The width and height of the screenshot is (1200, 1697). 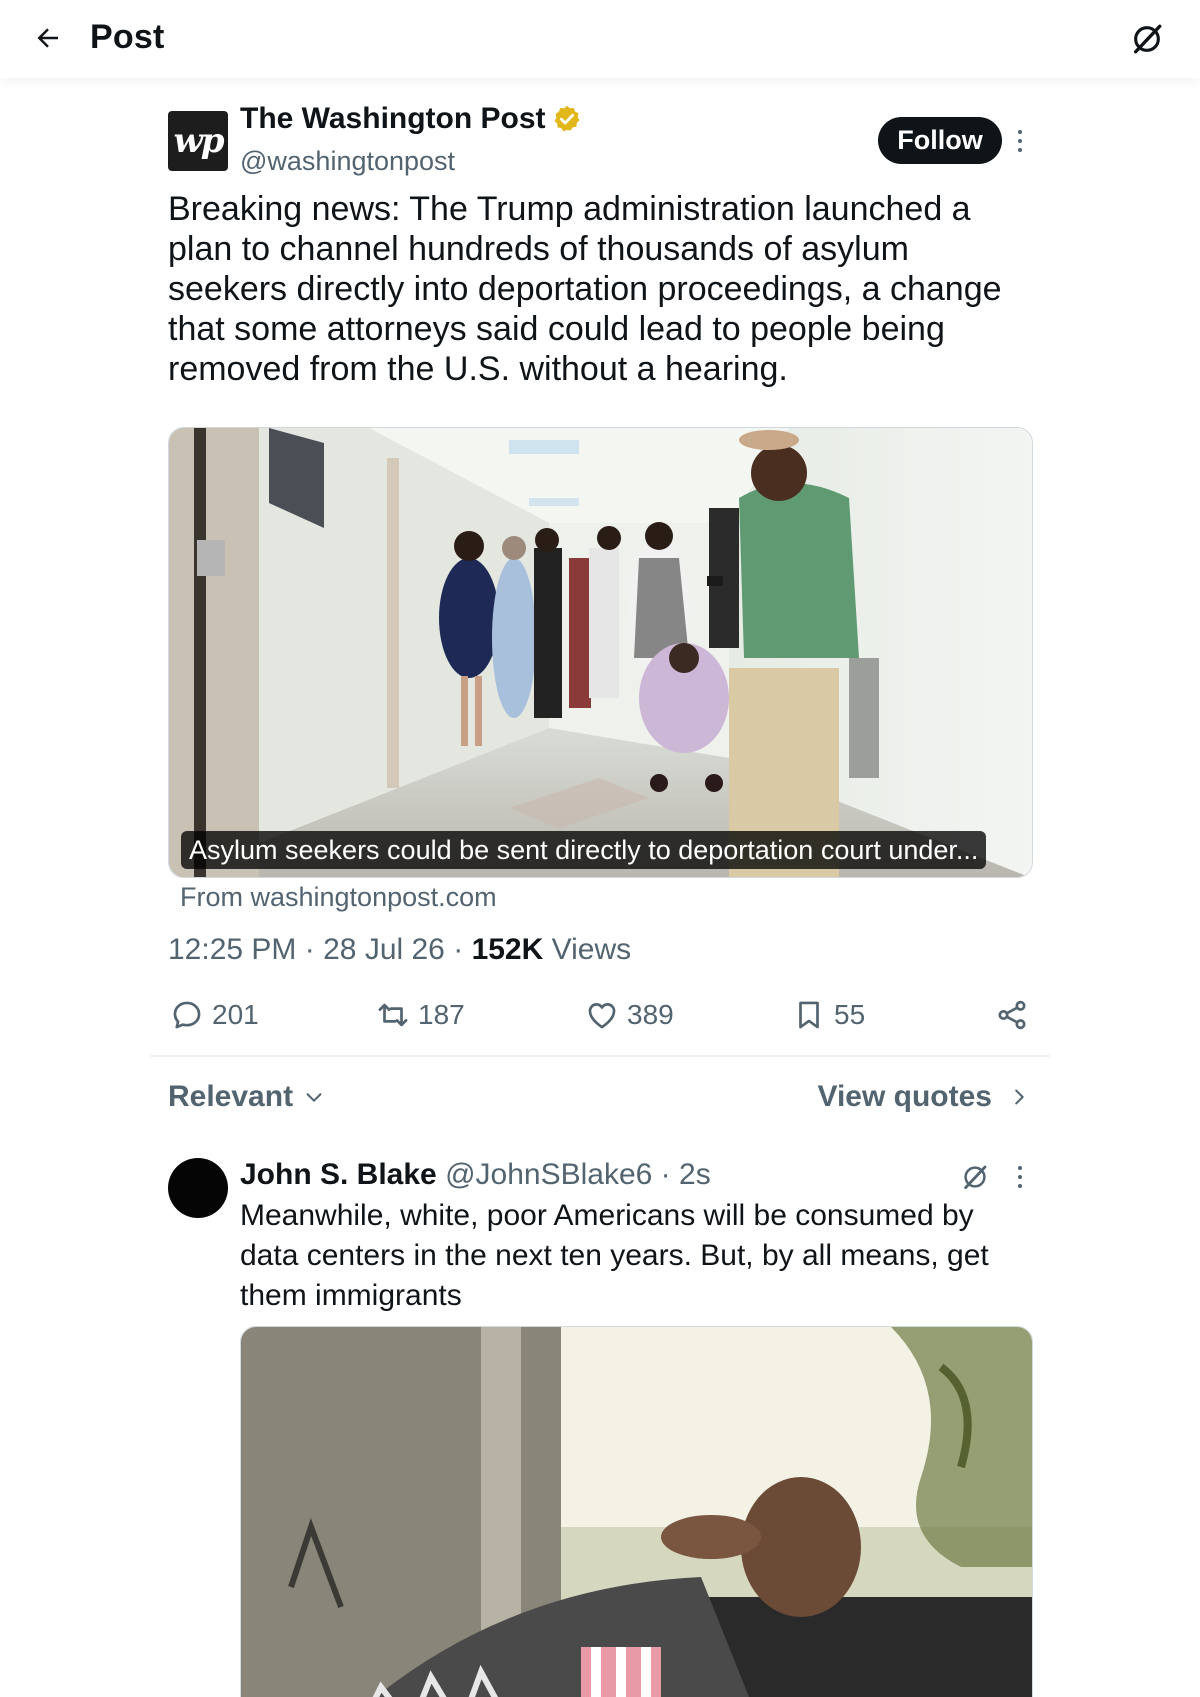 What do you see at coordinates (591, 949) in the screenshot?
I see `views-label: Views` at bounding box center [591, 949].